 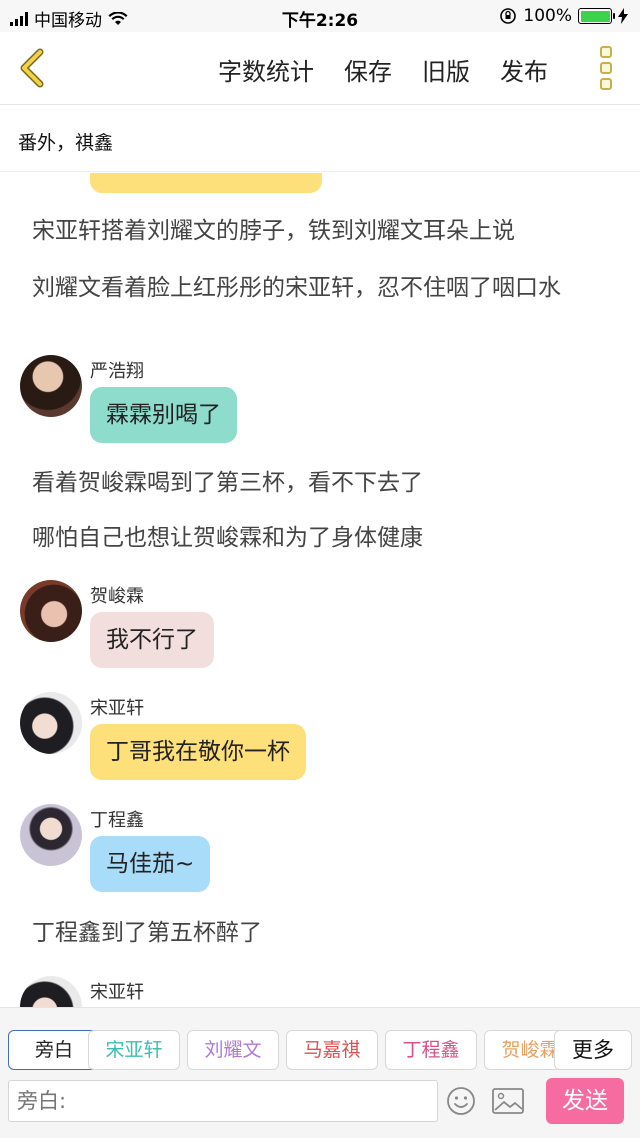 I want to click on narration-line: 看着贺峻霖喝到了第三杯，看不下去了, so click(x=227, y=483).